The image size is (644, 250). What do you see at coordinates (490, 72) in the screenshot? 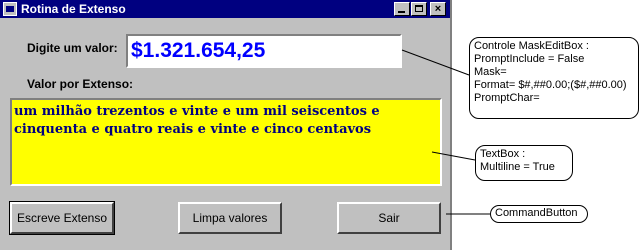
I see `mask-callout-line-3: Mask=` at bounding box center [490, 72].